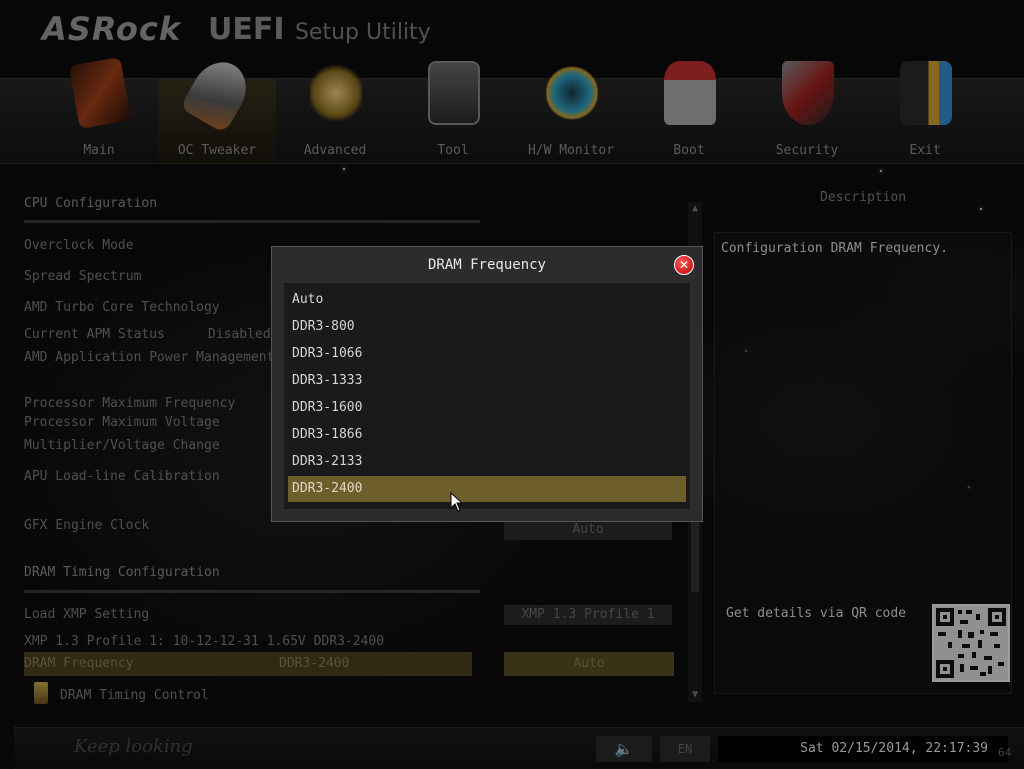 This screenshot has height=769, width=1024. I want to click on option-ddr3-2400: DDR3-2400, so click(487, 489).